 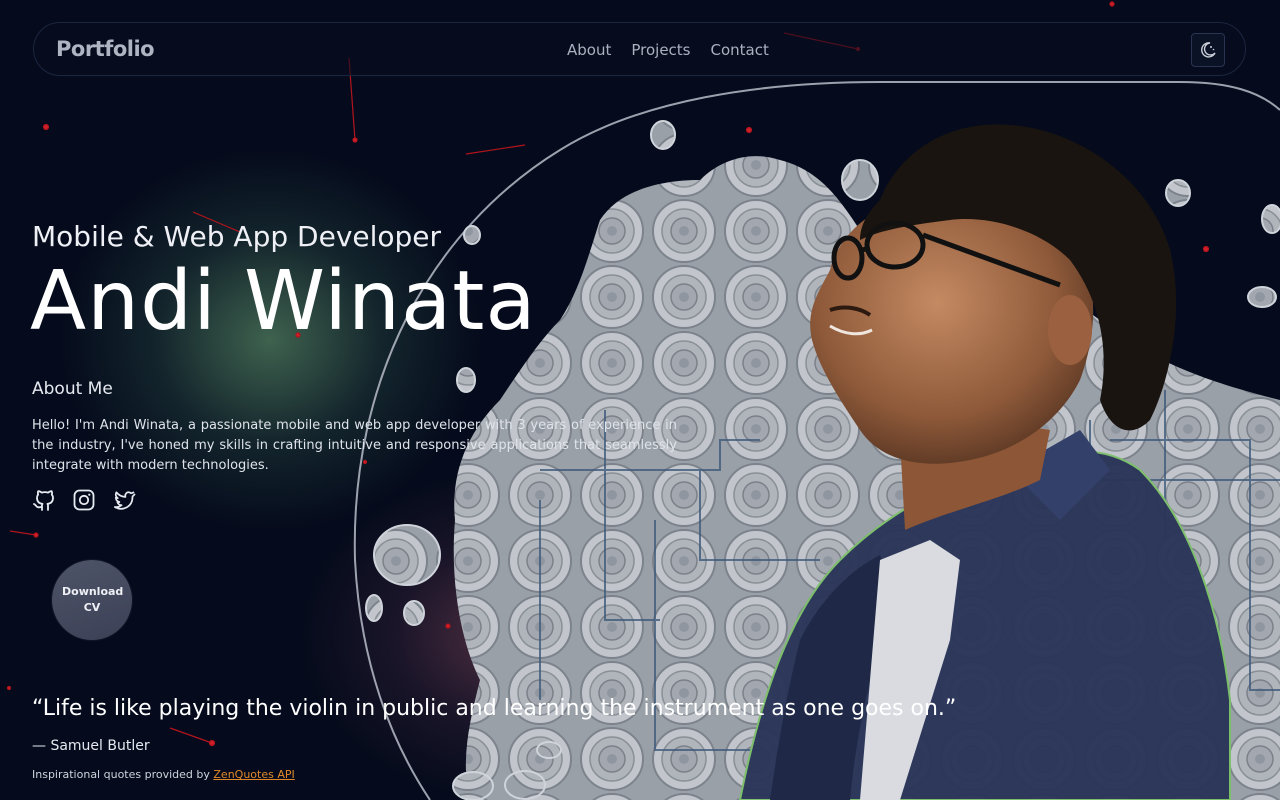 I want to click on nav-link-contact: Contact, so click(x=740, y=50).